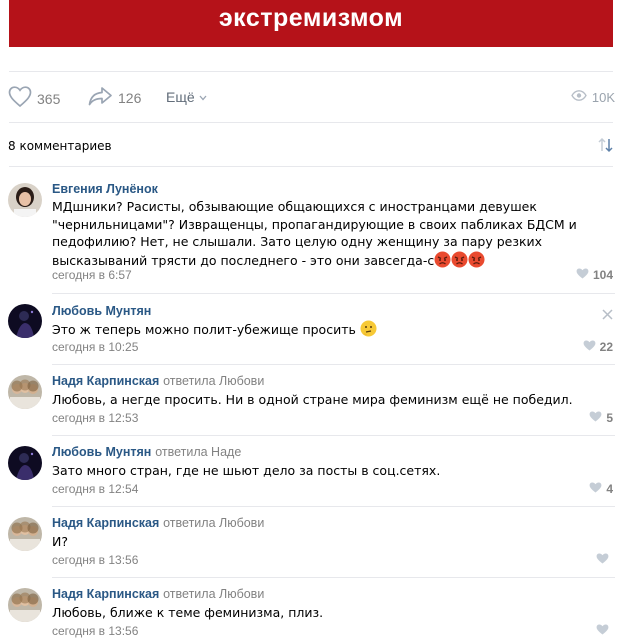 The height and width of the screenshot is (643, 635). I want to click on post-image-banner: экстремизмом, so click(311, 23).